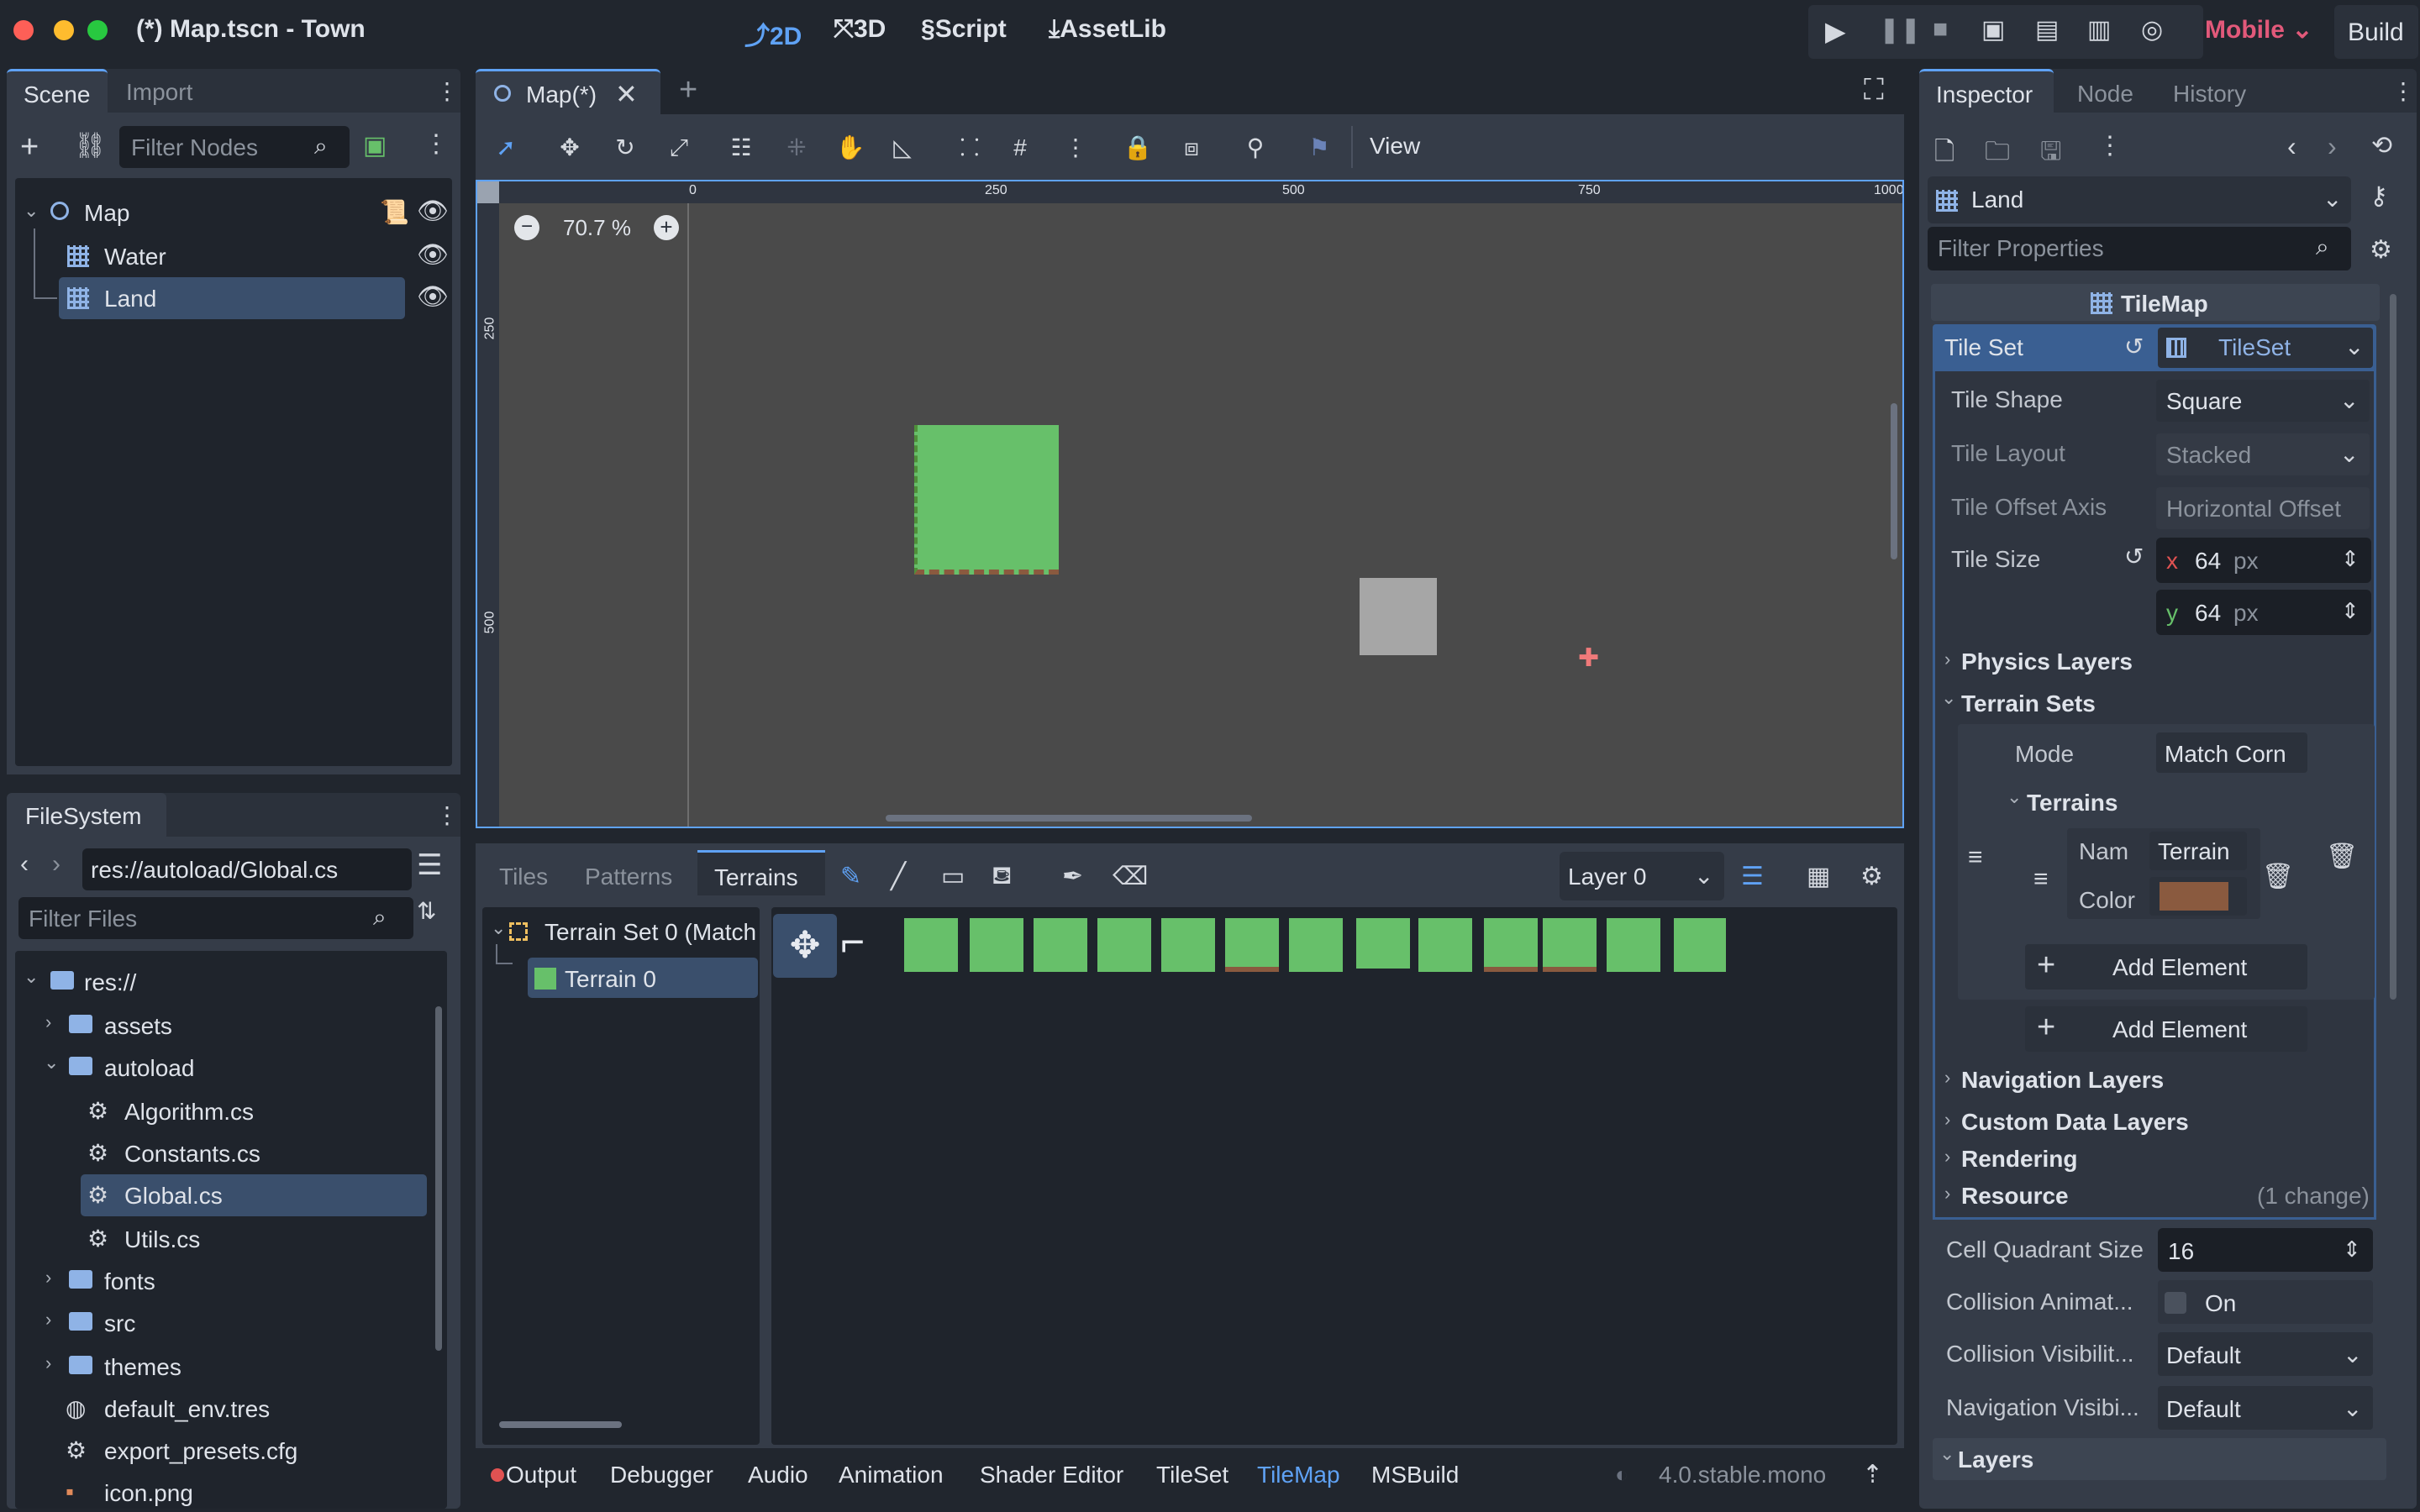  I want to click on tree-node-water: Water 👁, so click(236, 262).